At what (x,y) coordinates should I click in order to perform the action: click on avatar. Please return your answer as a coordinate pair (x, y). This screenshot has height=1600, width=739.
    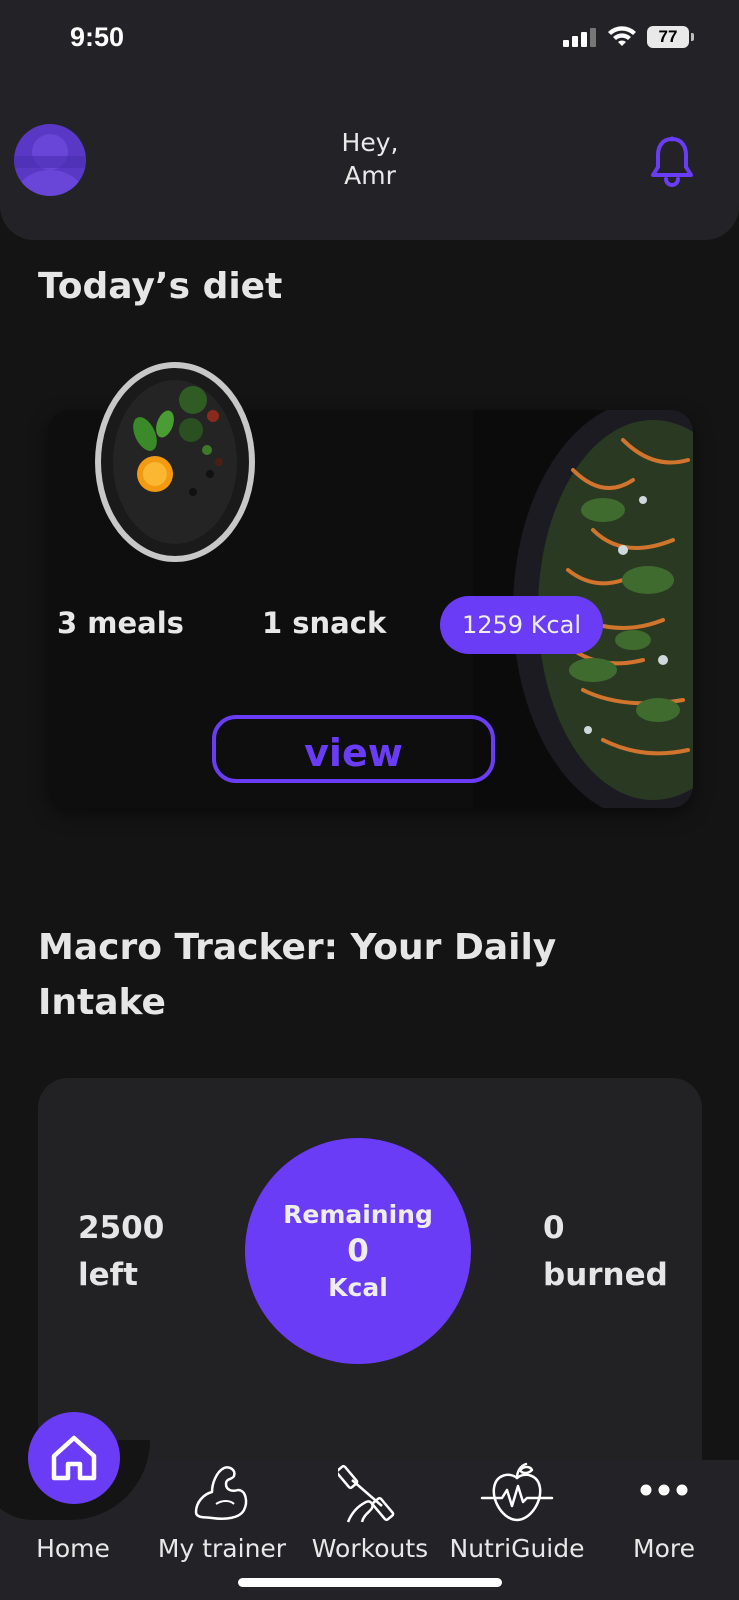
    Looking at the image, I should click on (50, 160).